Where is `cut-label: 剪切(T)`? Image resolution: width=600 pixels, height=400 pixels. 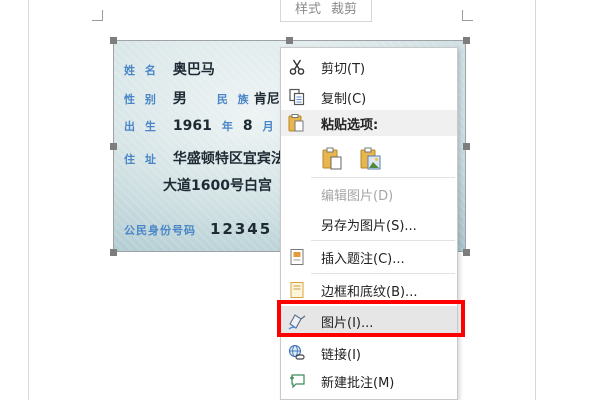 cut-label: 剪切(T) is located at coordinates (343, 69).